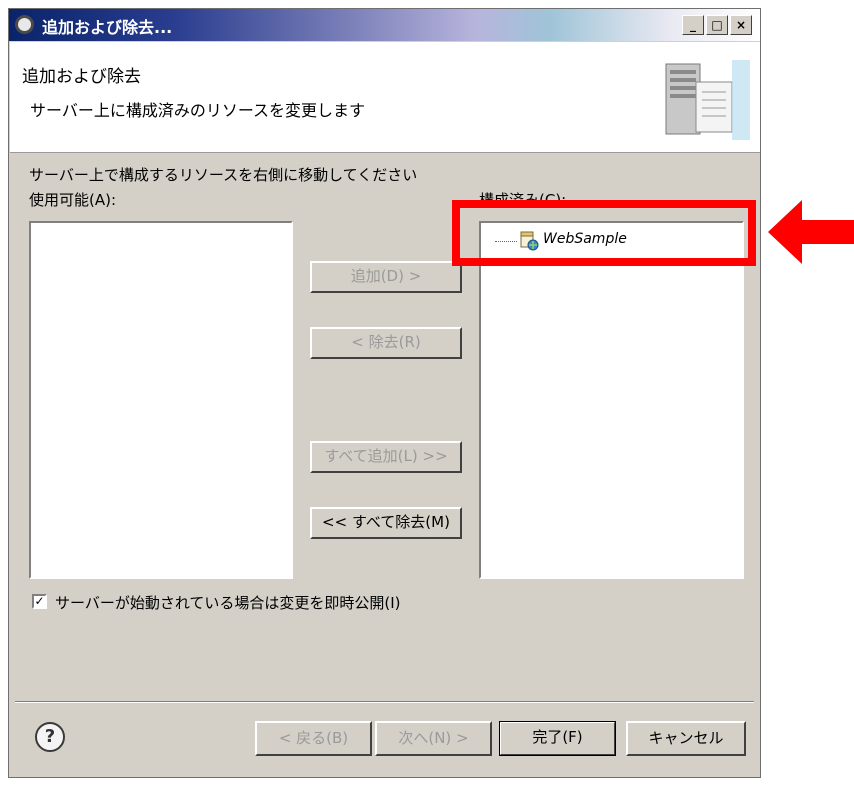 The height and width of the screenshot is (787, 854). What do you see at coordinates (223, 175) in the screenshot?
I see `instruction-text: サーバー上で構成するリソースを右側に移動してください` at bounding box center [223, 175].